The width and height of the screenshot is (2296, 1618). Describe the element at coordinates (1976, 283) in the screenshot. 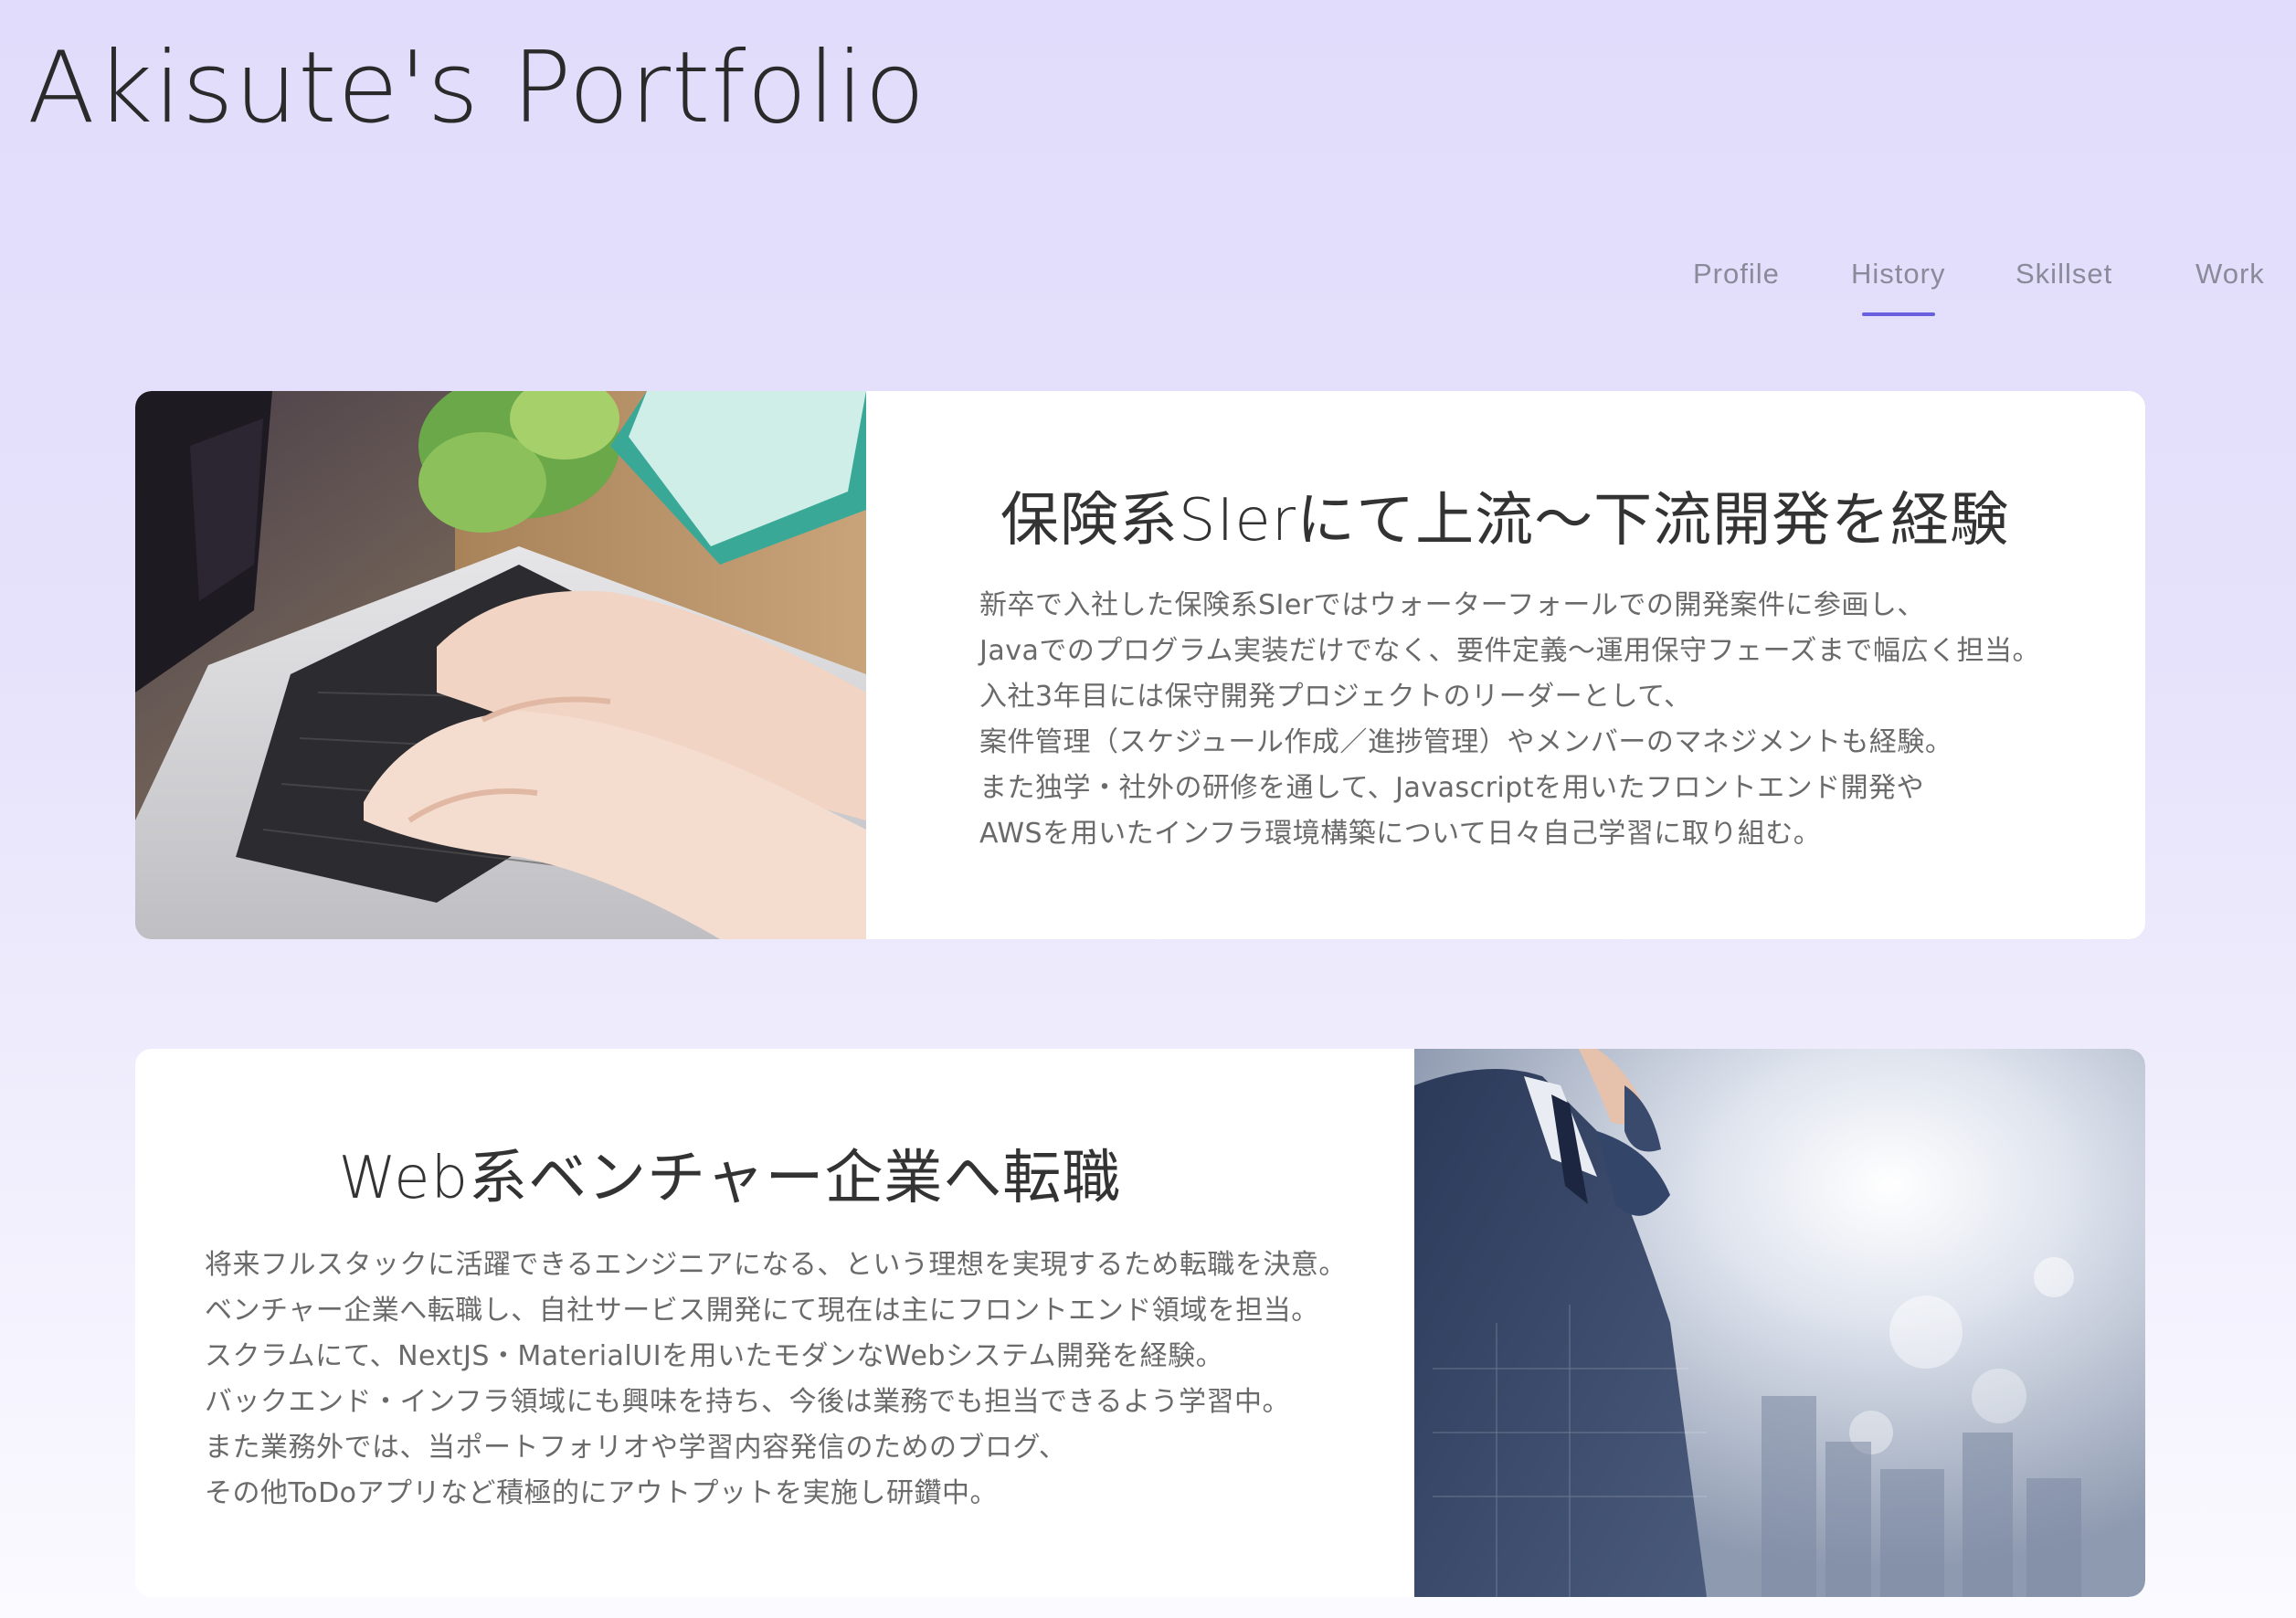

I see `main-nav: Profile History Skillset Work` at that location.